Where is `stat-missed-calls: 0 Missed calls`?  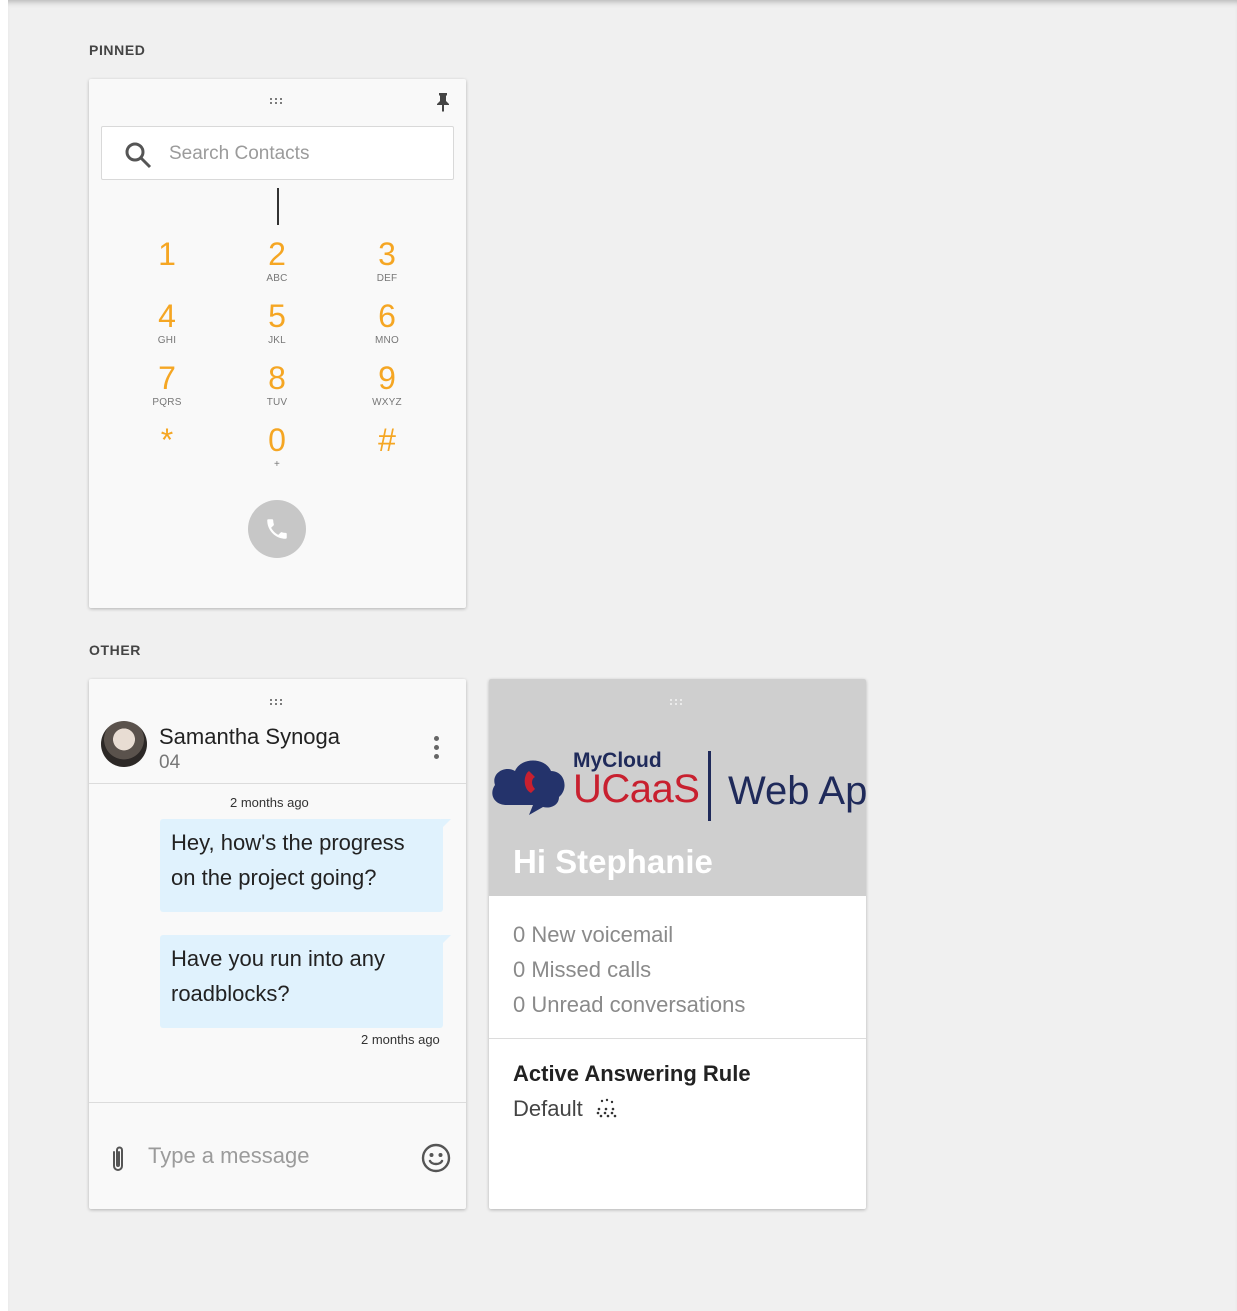 stat-missed-calls: 0 Missed calls is located at coordinates (629, 969).